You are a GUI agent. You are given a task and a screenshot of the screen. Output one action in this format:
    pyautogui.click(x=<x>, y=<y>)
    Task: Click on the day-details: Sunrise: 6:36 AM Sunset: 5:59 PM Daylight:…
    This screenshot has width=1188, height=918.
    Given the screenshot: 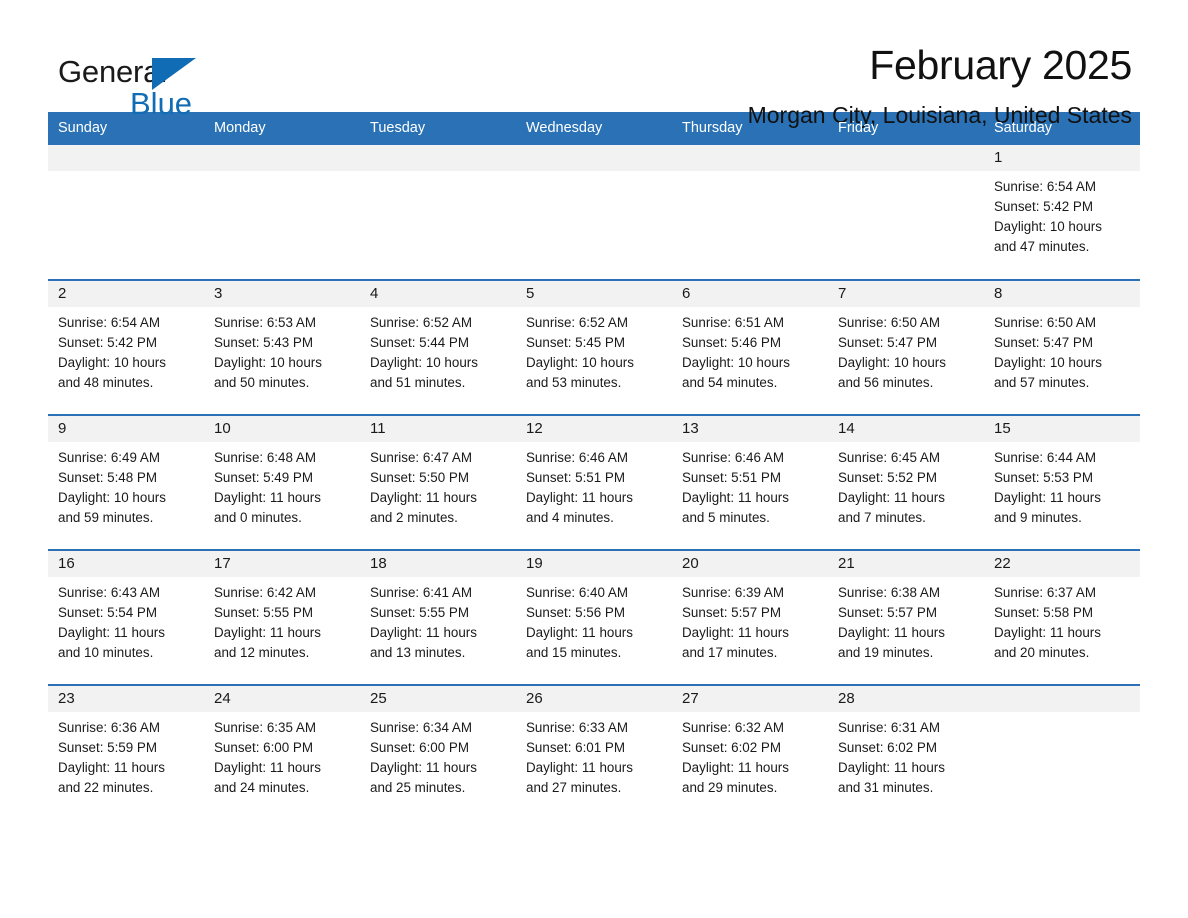 What is the action you would take?
    pyautogui.click(x=126, y=755)
    